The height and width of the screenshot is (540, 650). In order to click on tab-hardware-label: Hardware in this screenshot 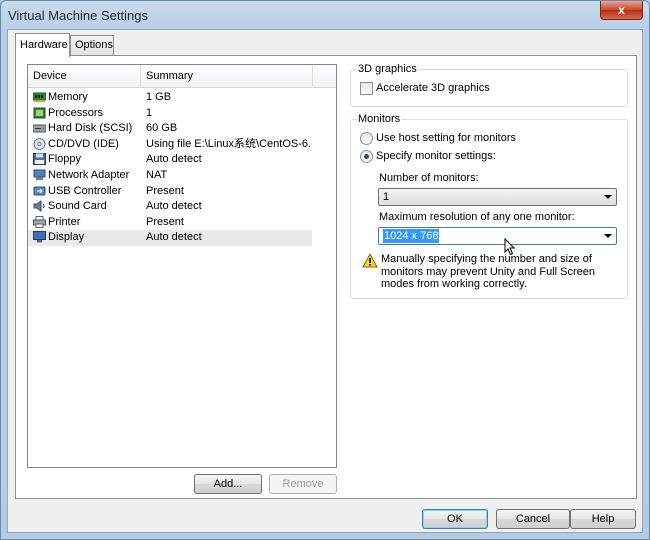, I will do `click(44, 45)`.